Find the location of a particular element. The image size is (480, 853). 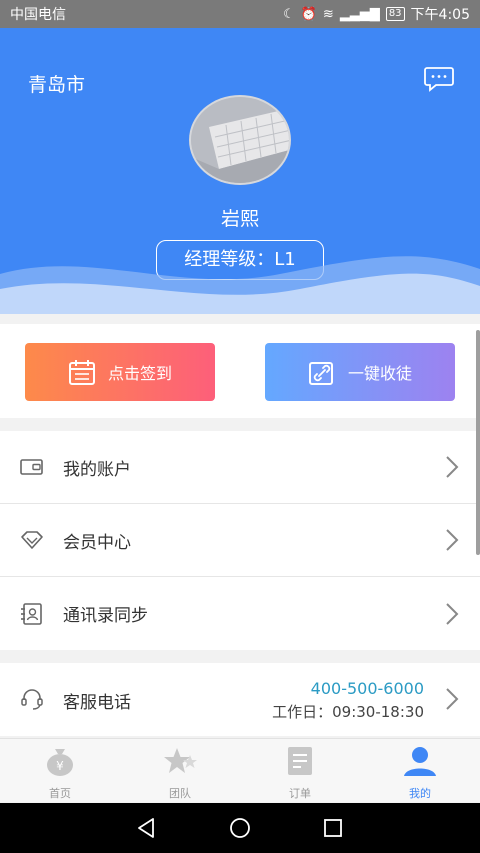

user-name: 岩熙 is located at coordinates (239, 219).